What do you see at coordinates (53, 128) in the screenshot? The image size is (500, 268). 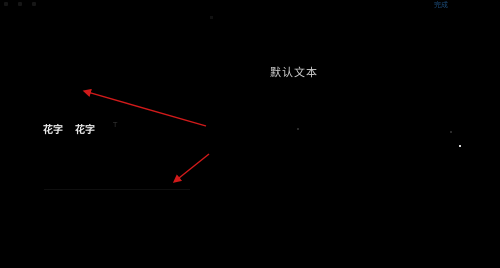 I see `flower-text-layer-1: 花字` at bounding box center [53, 128].